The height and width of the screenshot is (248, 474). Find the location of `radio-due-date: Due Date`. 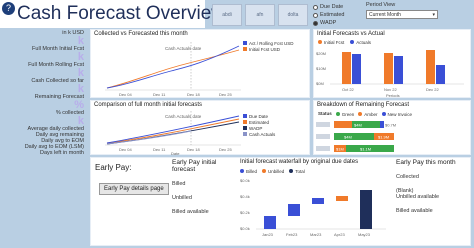

radio-due-date: Due Date is located at coordinates (328, 7).